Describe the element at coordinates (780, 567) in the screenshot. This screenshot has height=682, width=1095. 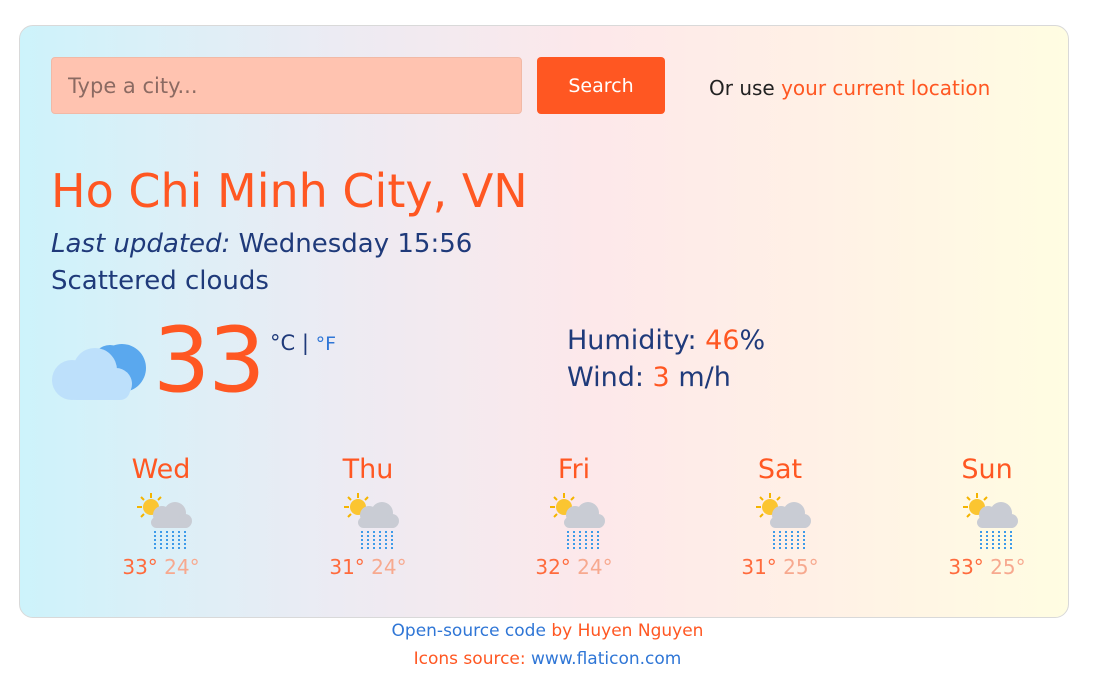
I see `forecast-temps: 31° 25°` at that location.